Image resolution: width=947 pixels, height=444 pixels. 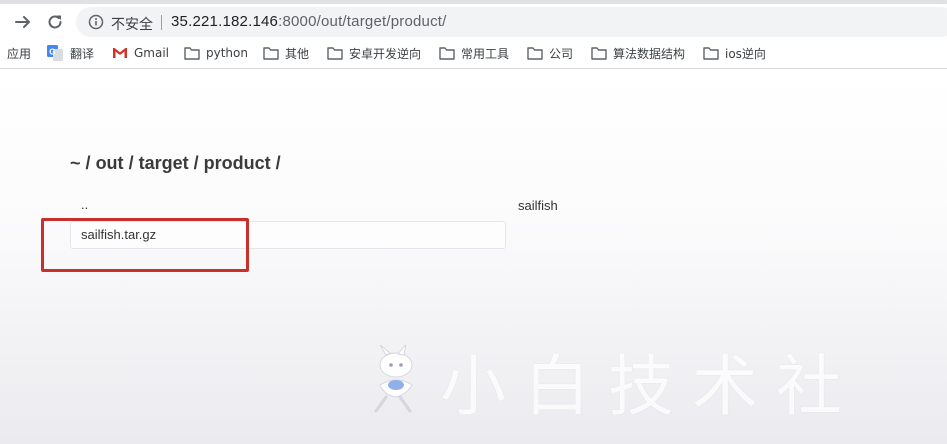 What do you see at coordinates (118, 234) in the screenshot?
I see `file-name: sailfish.tar.gz` at bounding box center [118, 234].